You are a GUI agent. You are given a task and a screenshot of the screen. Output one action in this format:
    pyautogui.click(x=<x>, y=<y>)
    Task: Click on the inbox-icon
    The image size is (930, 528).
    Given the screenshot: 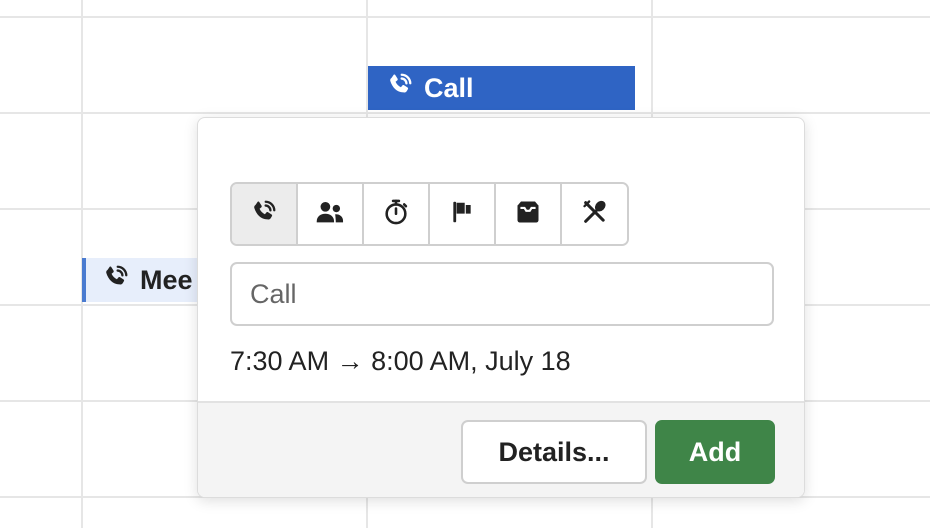 What is the action you would take?
    pyautogui.click(x=528, y=214)
    